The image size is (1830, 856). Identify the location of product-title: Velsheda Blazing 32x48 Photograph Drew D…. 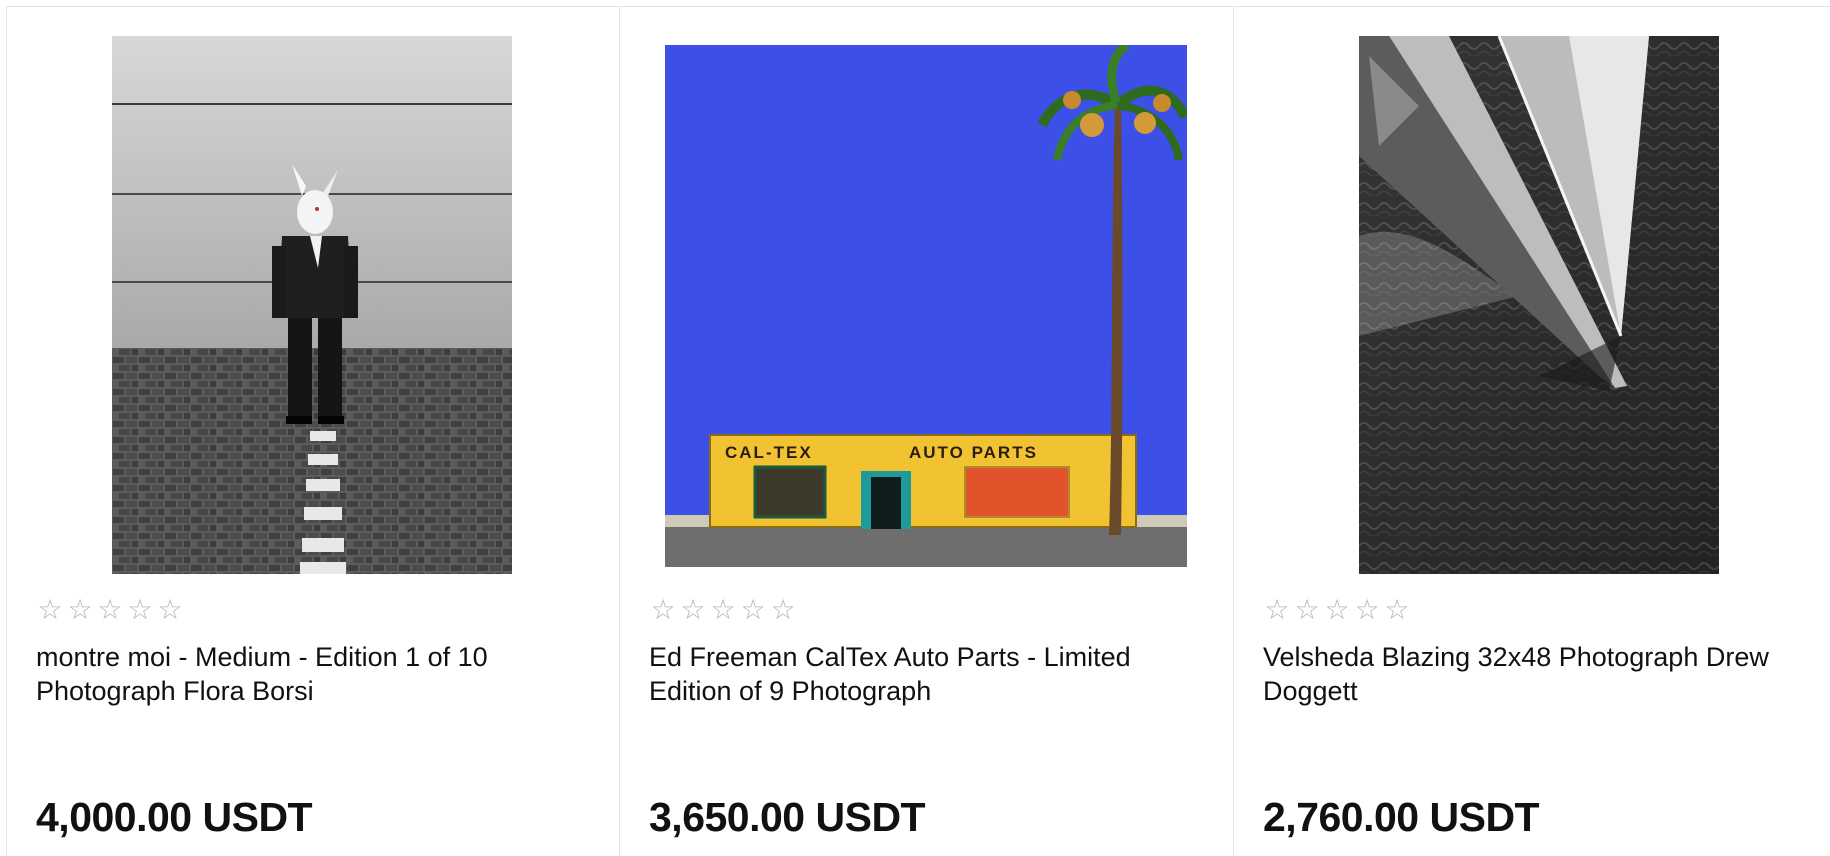
(1533, 674).